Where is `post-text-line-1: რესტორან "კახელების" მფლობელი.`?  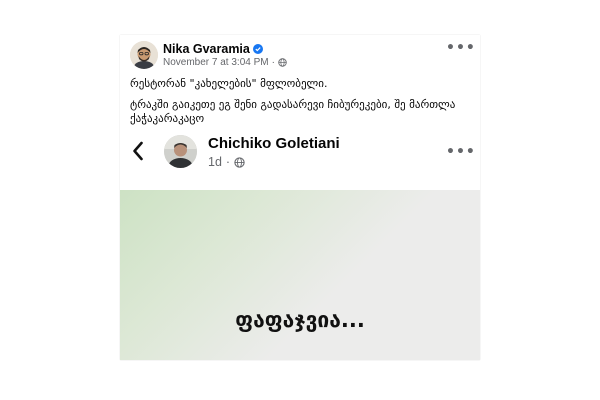
post-text-line-1: რესტორან "კახელების" მფლობელი. is located at coordinates (229, 83).